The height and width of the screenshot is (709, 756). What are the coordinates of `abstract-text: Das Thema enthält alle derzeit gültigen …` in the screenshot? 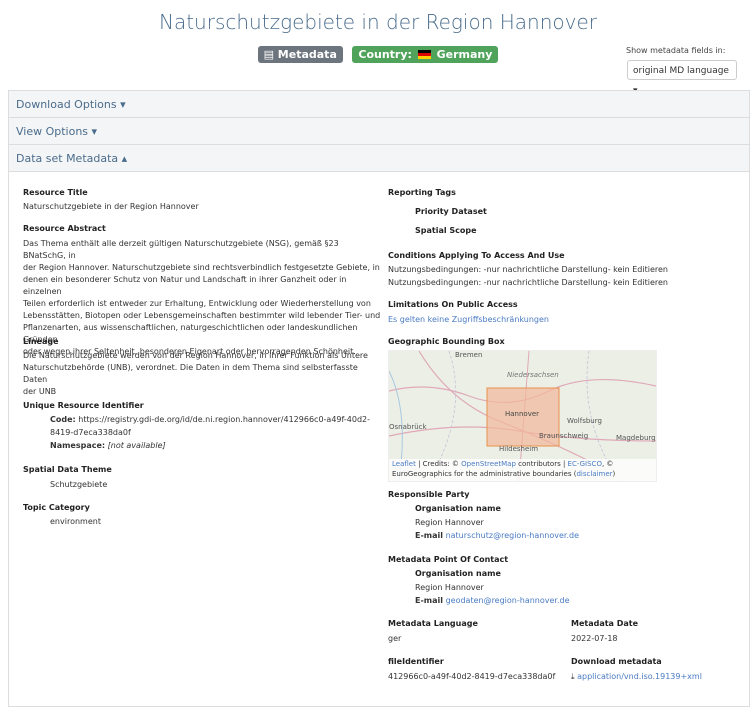 It's located at (202, 297).